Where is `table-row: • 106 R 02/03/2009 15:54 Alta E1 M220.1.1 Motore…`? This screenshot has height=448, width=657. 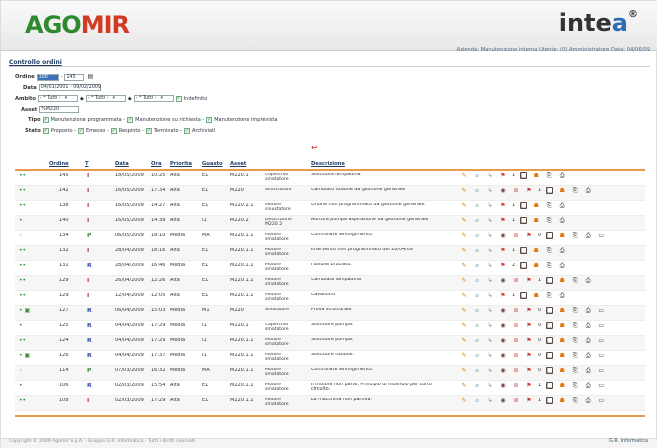 table-row: • 106 R 02/03/2009 15:54 Alta E1 M220.1.1 Motore… is located at coordinates (330, 388).